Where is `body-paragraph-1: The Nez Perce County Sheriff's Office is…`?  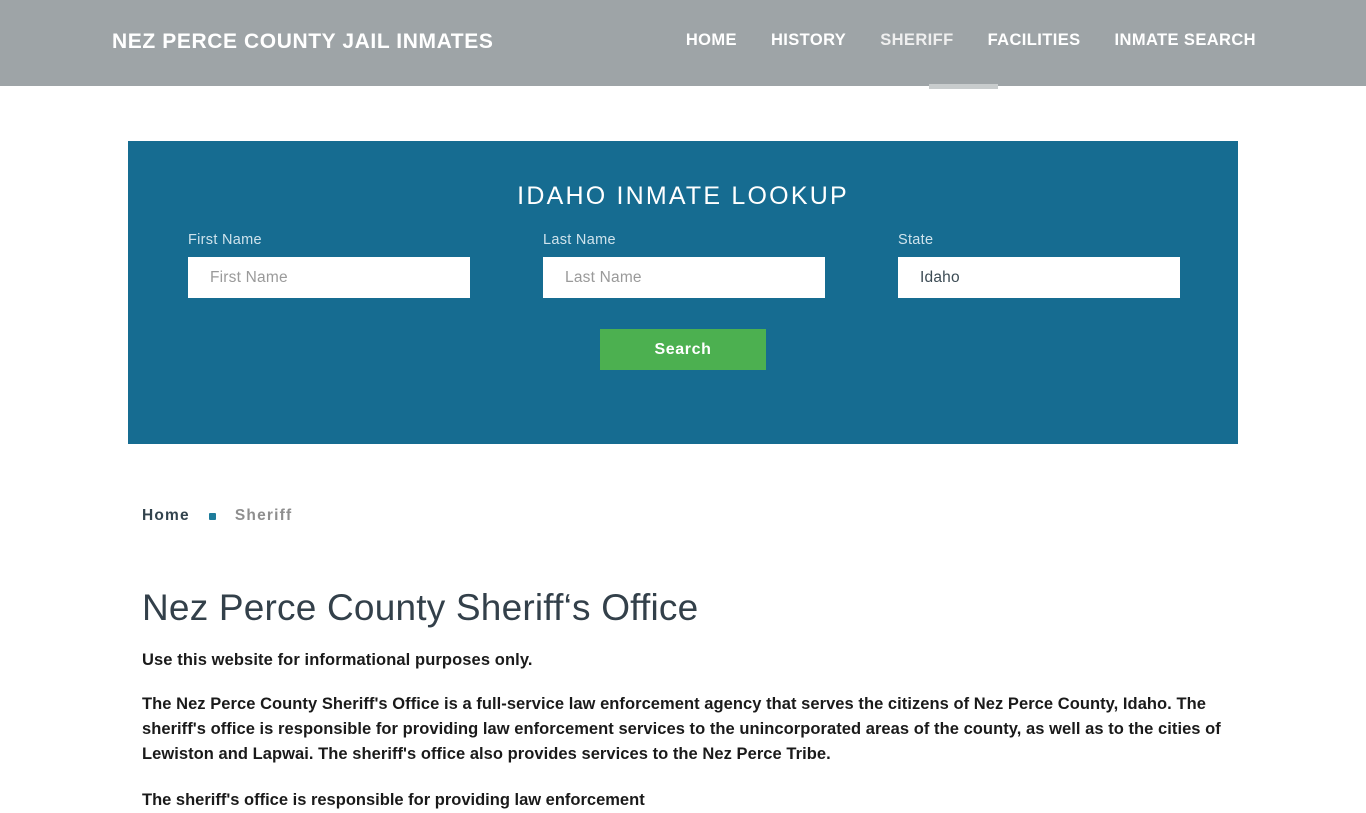 body-paragraph-1: The Nez Perce County Sheriff's Office is… is located at coordinates (681, 728).